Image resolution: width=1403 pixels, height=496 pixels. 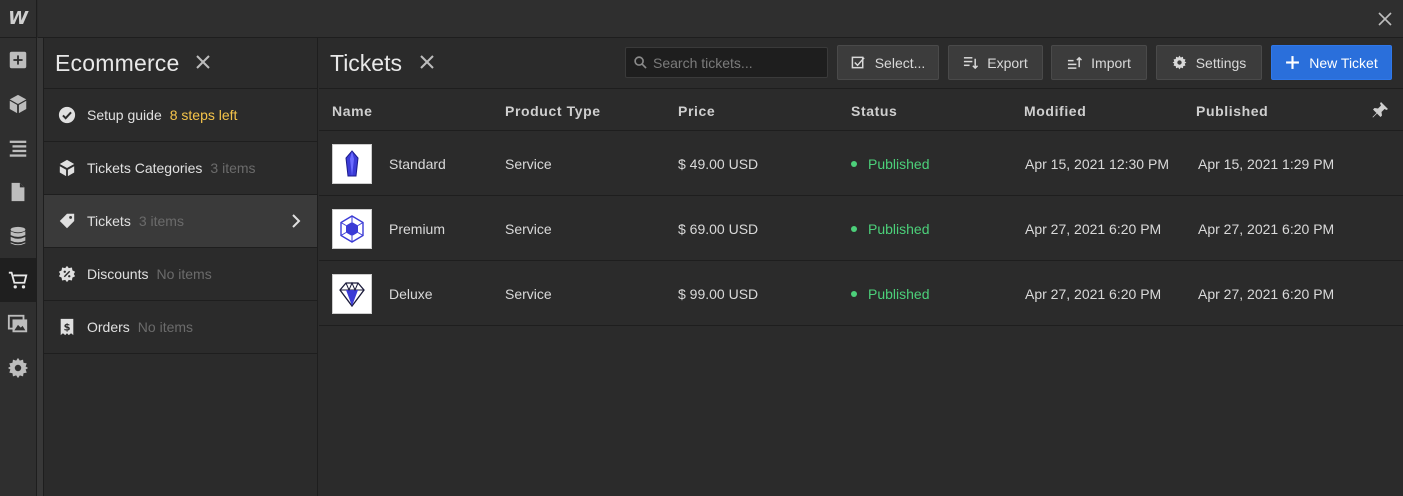 I want to click on panel-item-tickets-categories: Tickets Categories 3 items, so click(x=180, y=168).